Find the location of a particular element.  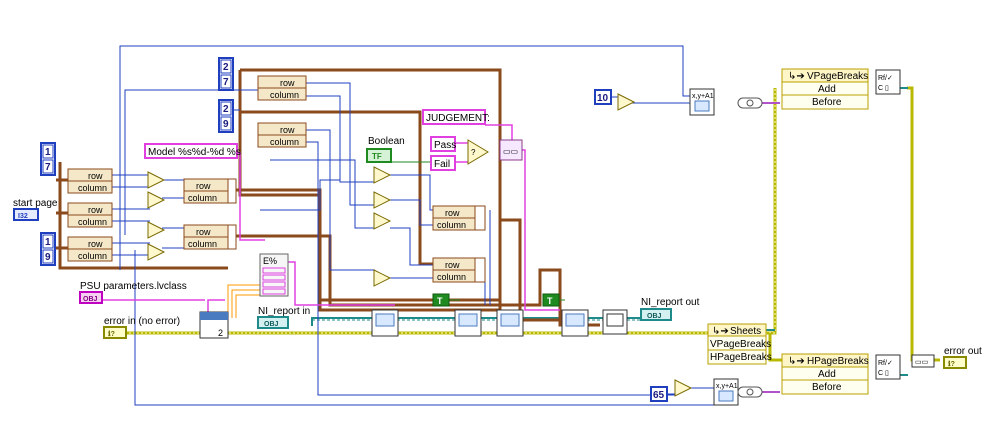

unbundle-cluster-1: row column is located at coordinates (90, 181).